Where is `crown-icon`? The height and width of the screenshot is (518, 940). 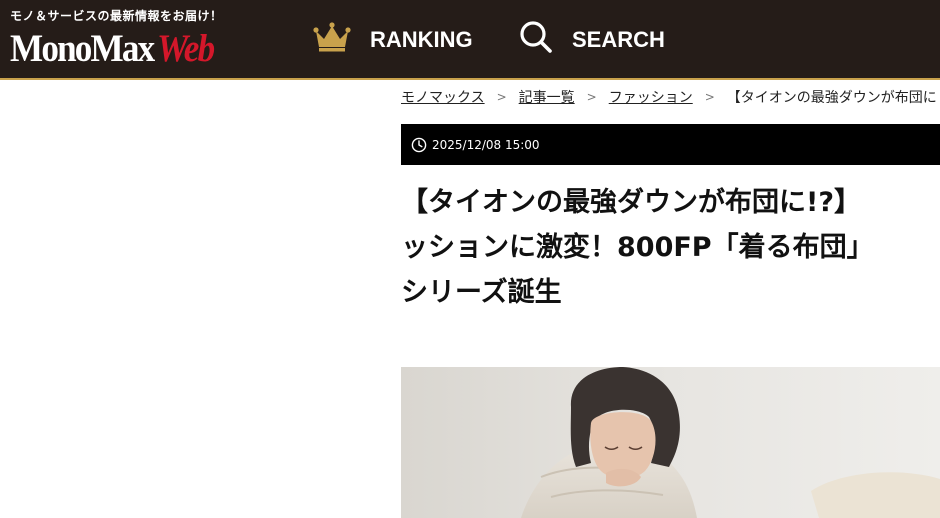 crown-icon is located at coordinates (332, 40).